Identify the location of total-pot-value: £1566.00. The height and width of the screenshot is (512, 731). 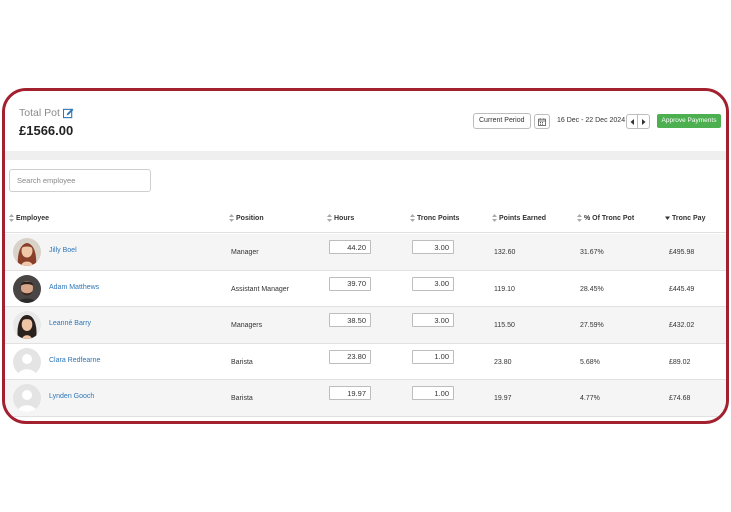
(46, 130).